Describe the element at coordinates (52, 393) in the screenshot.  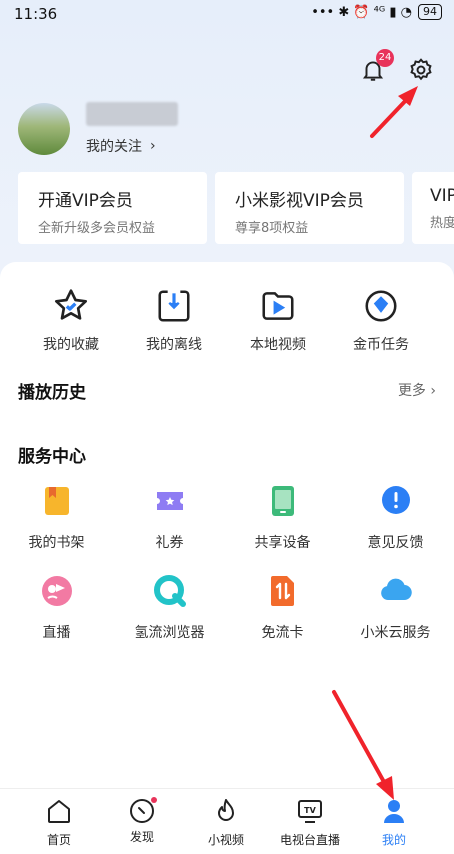
I see `history-title: 播放历史` at that location.